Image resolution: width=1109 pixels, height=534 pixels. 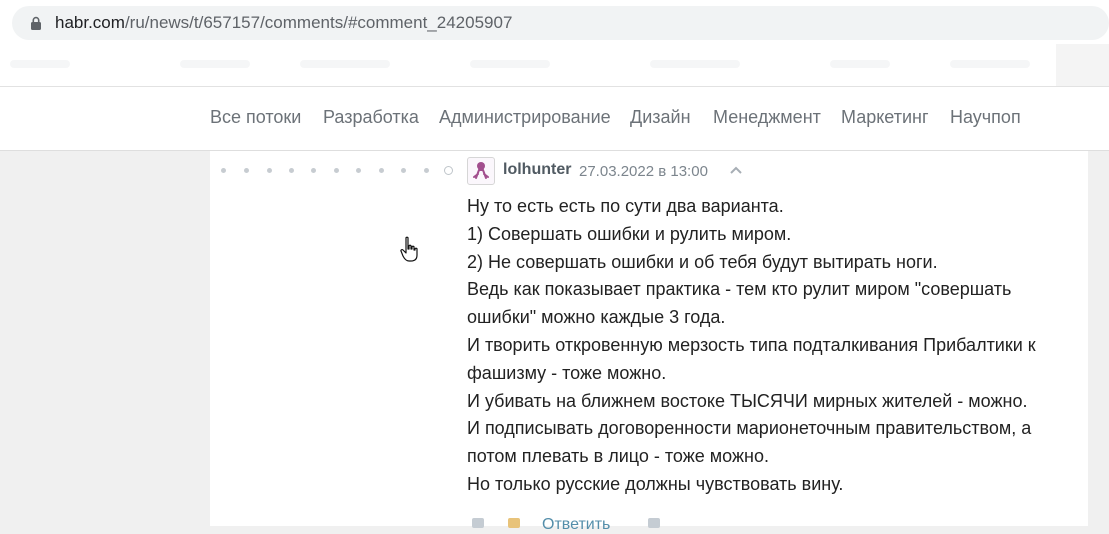 What do you see at coordinates (576, 525) in the screenshot?
I see `reply-link: Ответить` at bounding box center [576, 525].